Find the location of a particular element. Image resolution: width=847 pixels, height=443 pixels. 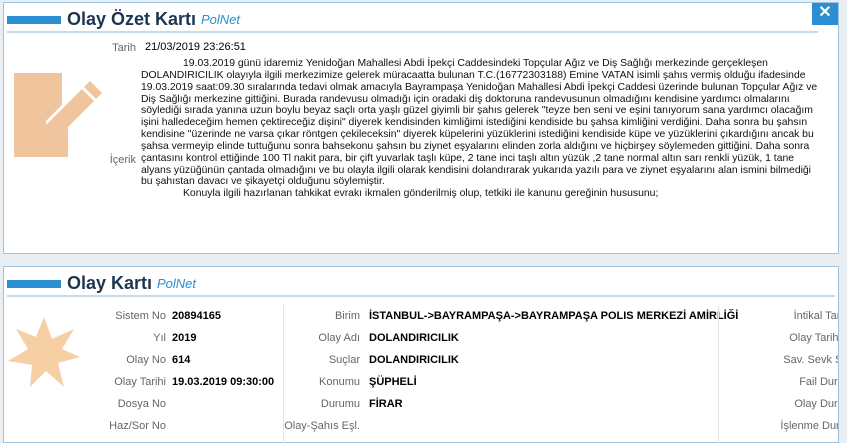

star-burst-icon is located at coordinates (44, 352).